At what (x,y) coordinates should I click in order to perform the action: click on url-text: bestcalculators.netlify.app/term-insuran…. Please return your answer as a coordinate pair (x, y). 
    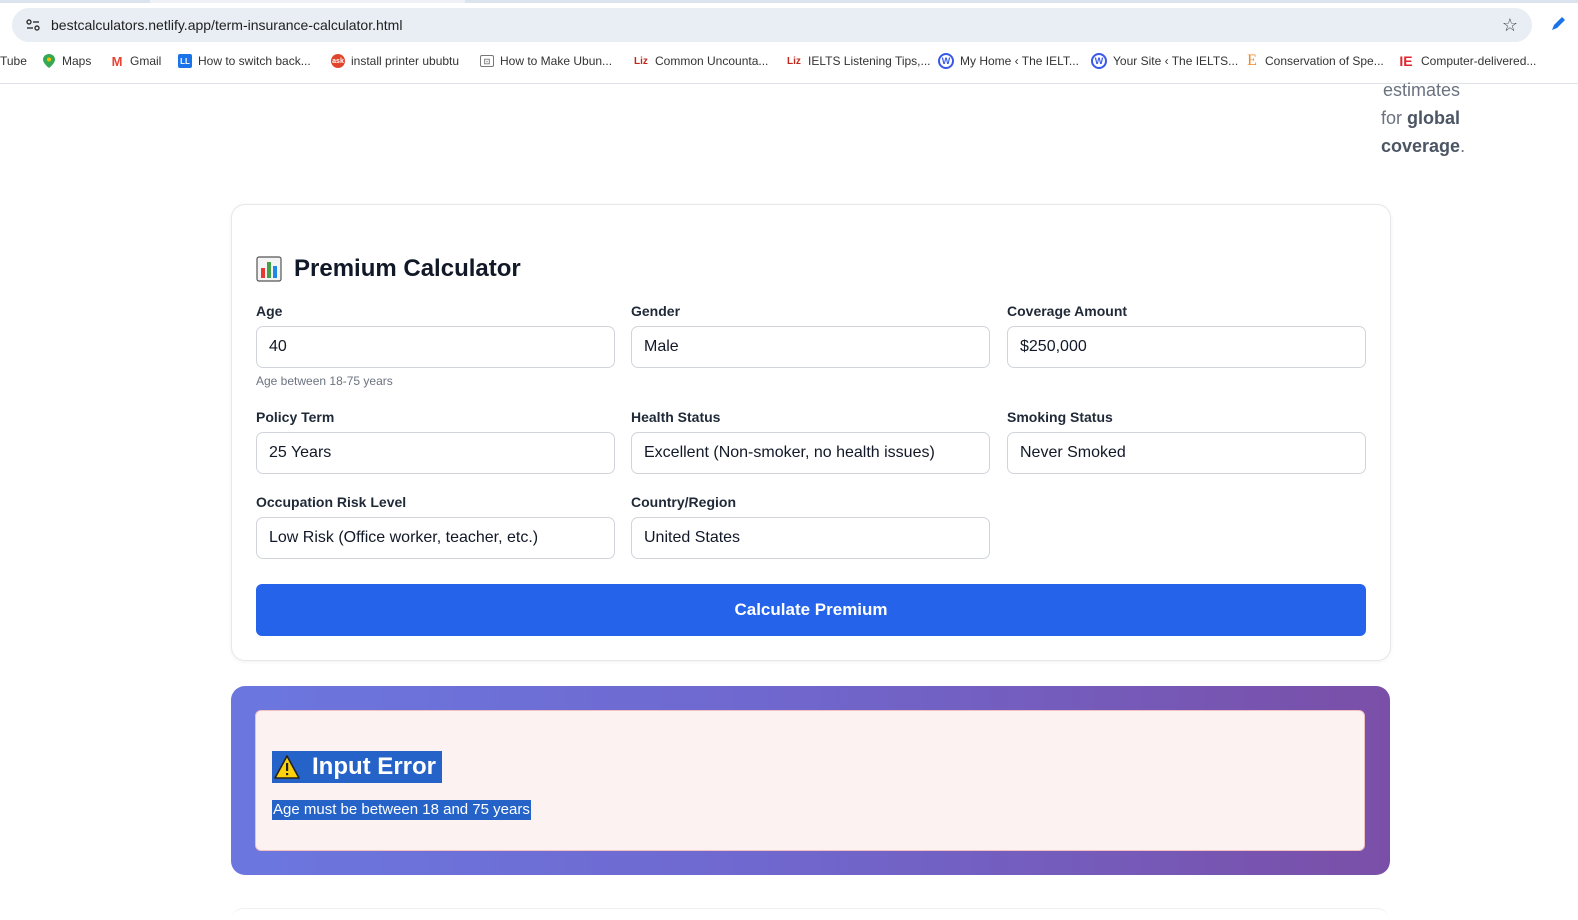
    Looking at the image, I should click on (226, 25).